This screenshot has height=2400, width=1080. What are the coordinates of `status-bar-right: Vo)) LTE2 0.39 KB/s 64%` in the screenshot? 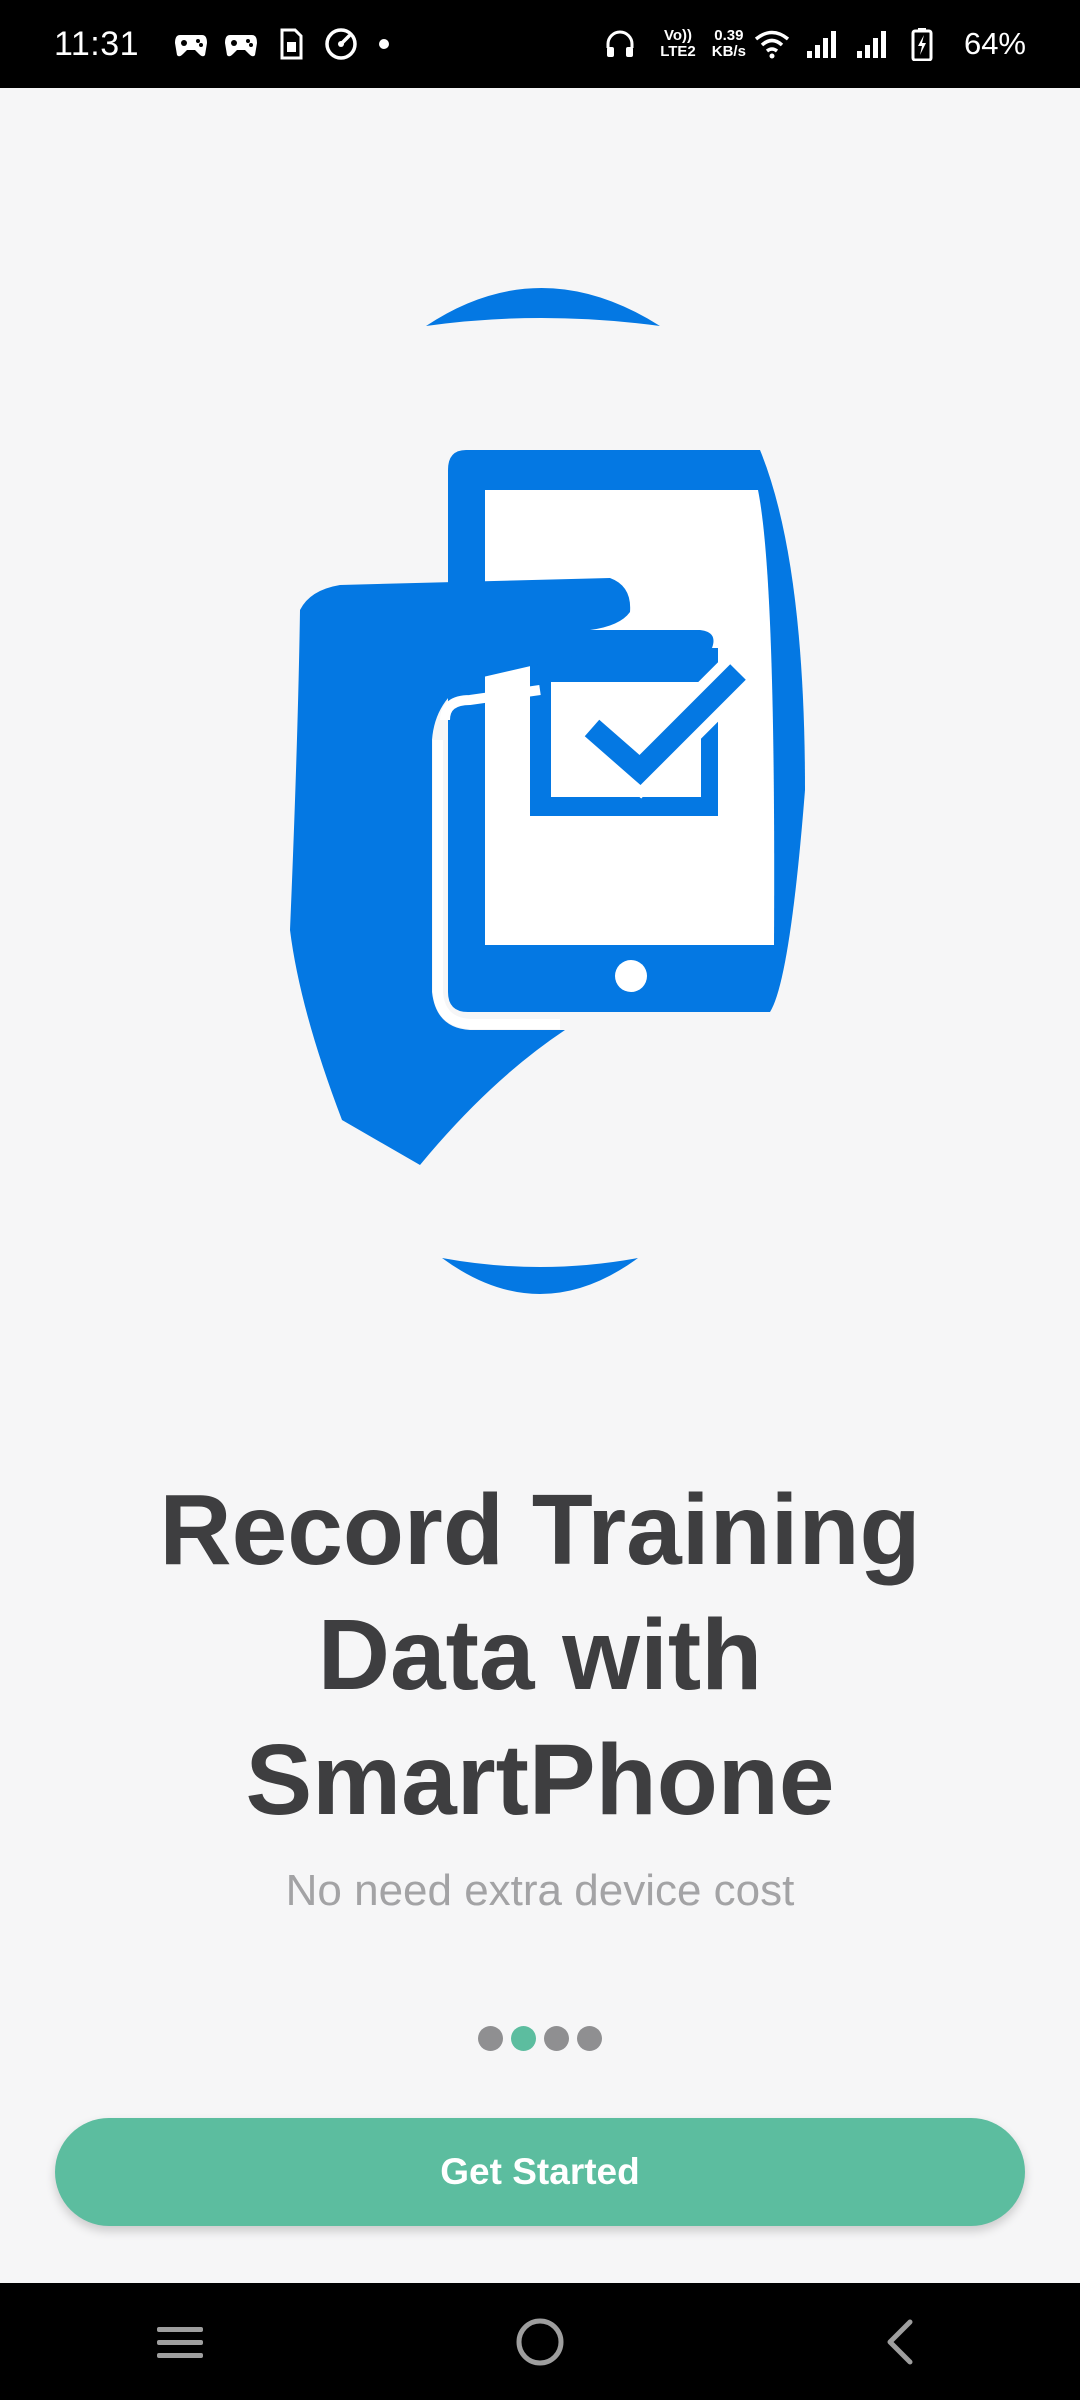 It's located at (814, 44).